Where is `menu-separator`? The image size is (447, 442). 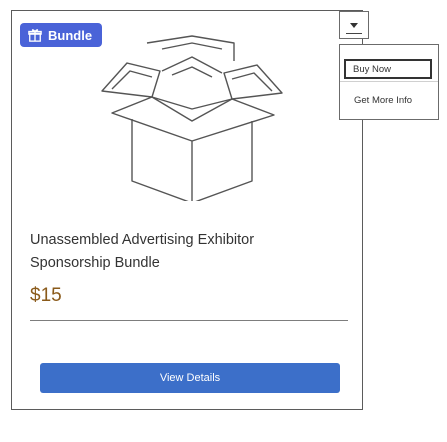
menu-separator is located at coordinates (389, 81).